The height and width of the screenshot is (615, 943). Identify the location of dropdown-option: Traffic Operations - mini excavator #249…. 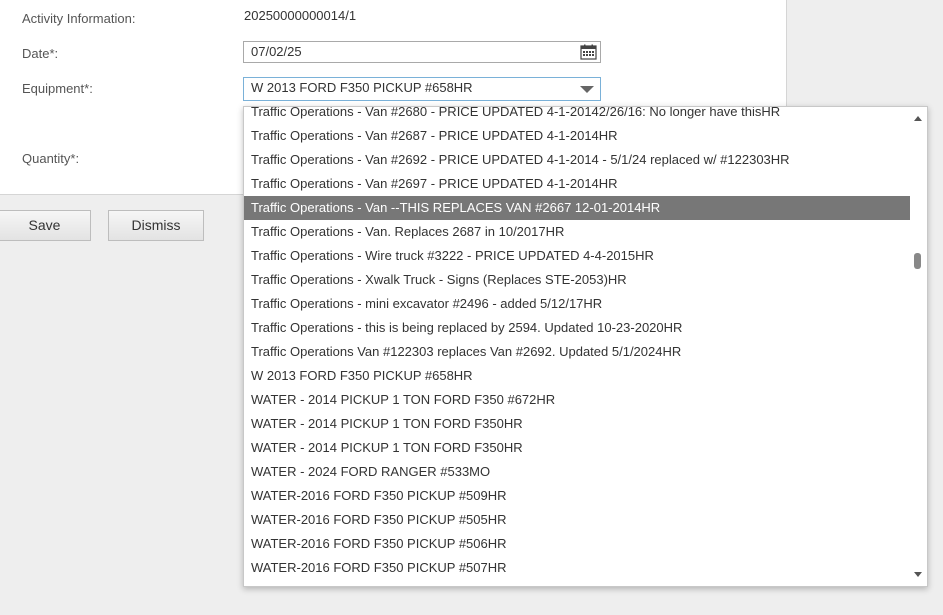
(578, 304).